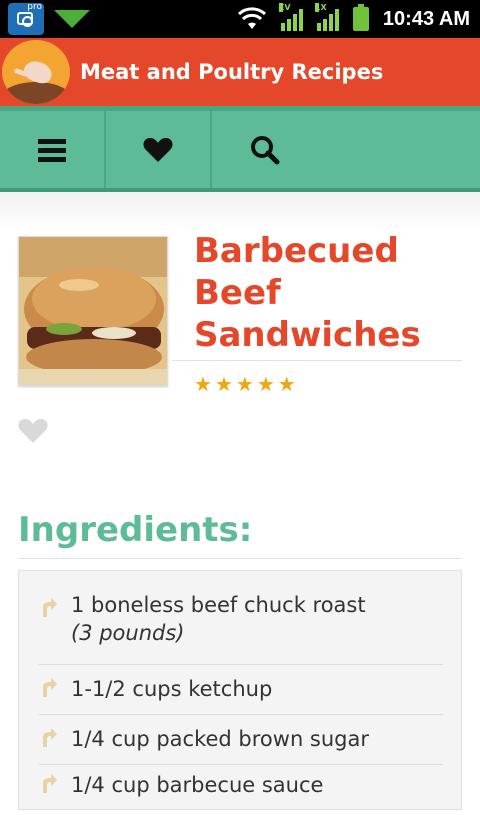 The height and width of the screenshot is (815, 480). I want to click on heart-outline-icon, so click(33, 431).